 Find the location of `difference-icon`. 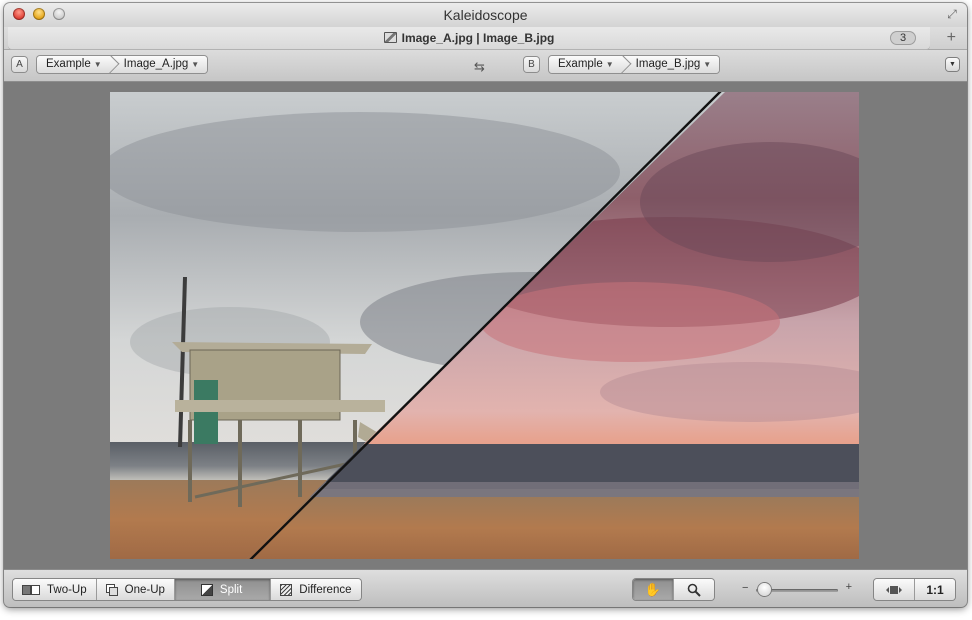

difference-icon is located at coordinates (286, 589).